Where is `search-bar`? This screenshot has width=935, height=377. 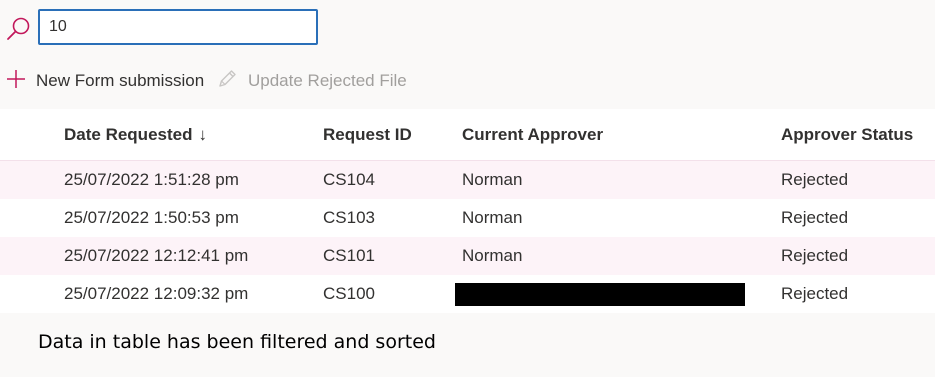
search-bar is located at coordinates (467, 28).